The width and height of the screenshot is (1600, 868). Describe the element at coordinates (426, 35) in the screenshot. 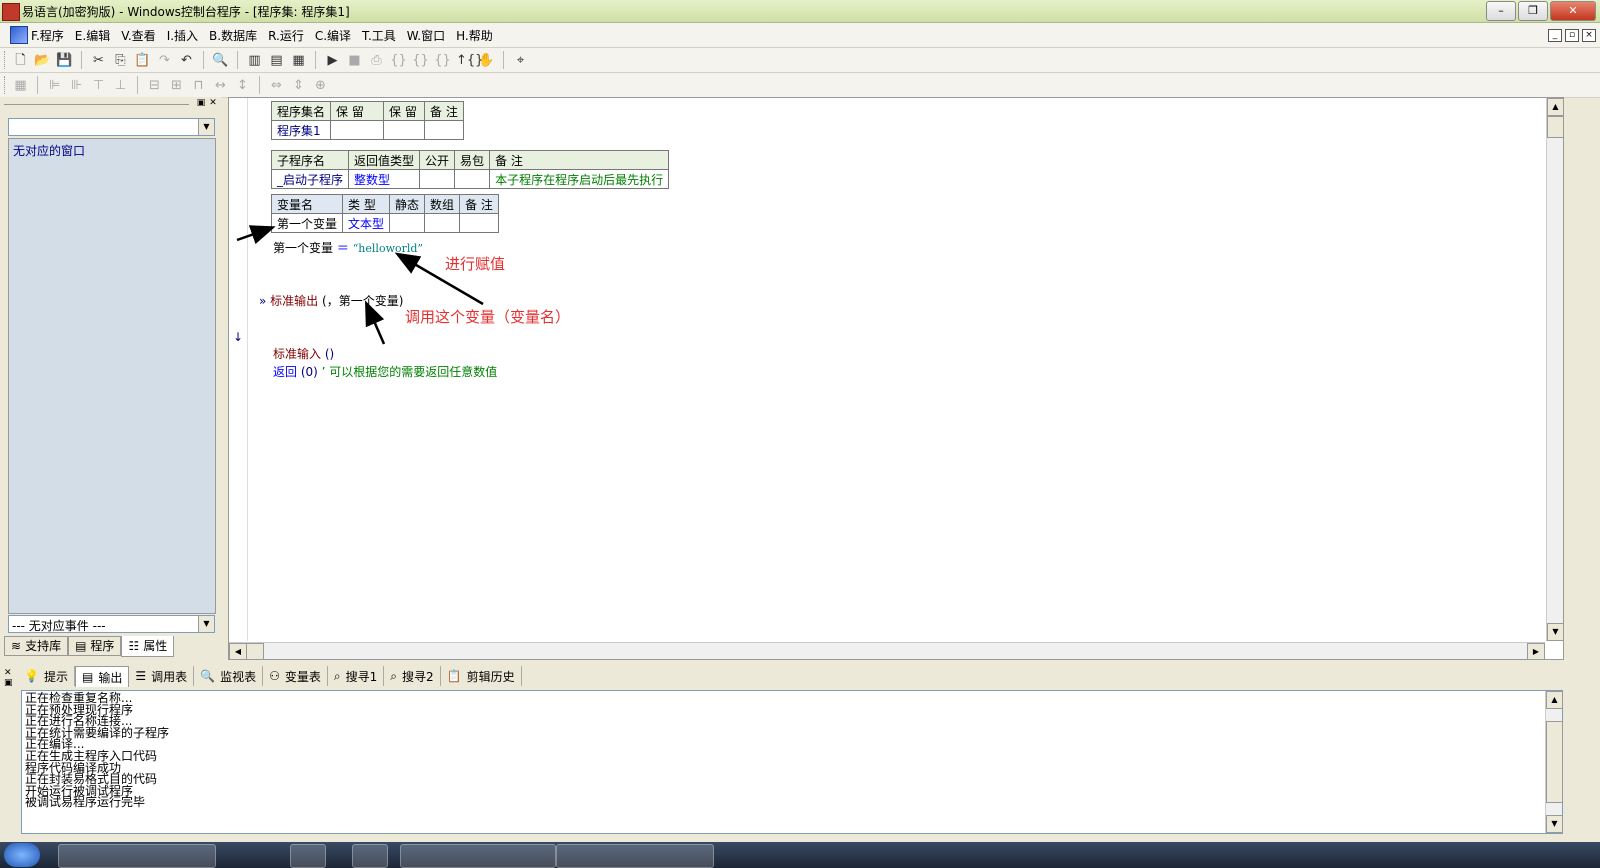

I see `menu-window: W.窗口` at that location.